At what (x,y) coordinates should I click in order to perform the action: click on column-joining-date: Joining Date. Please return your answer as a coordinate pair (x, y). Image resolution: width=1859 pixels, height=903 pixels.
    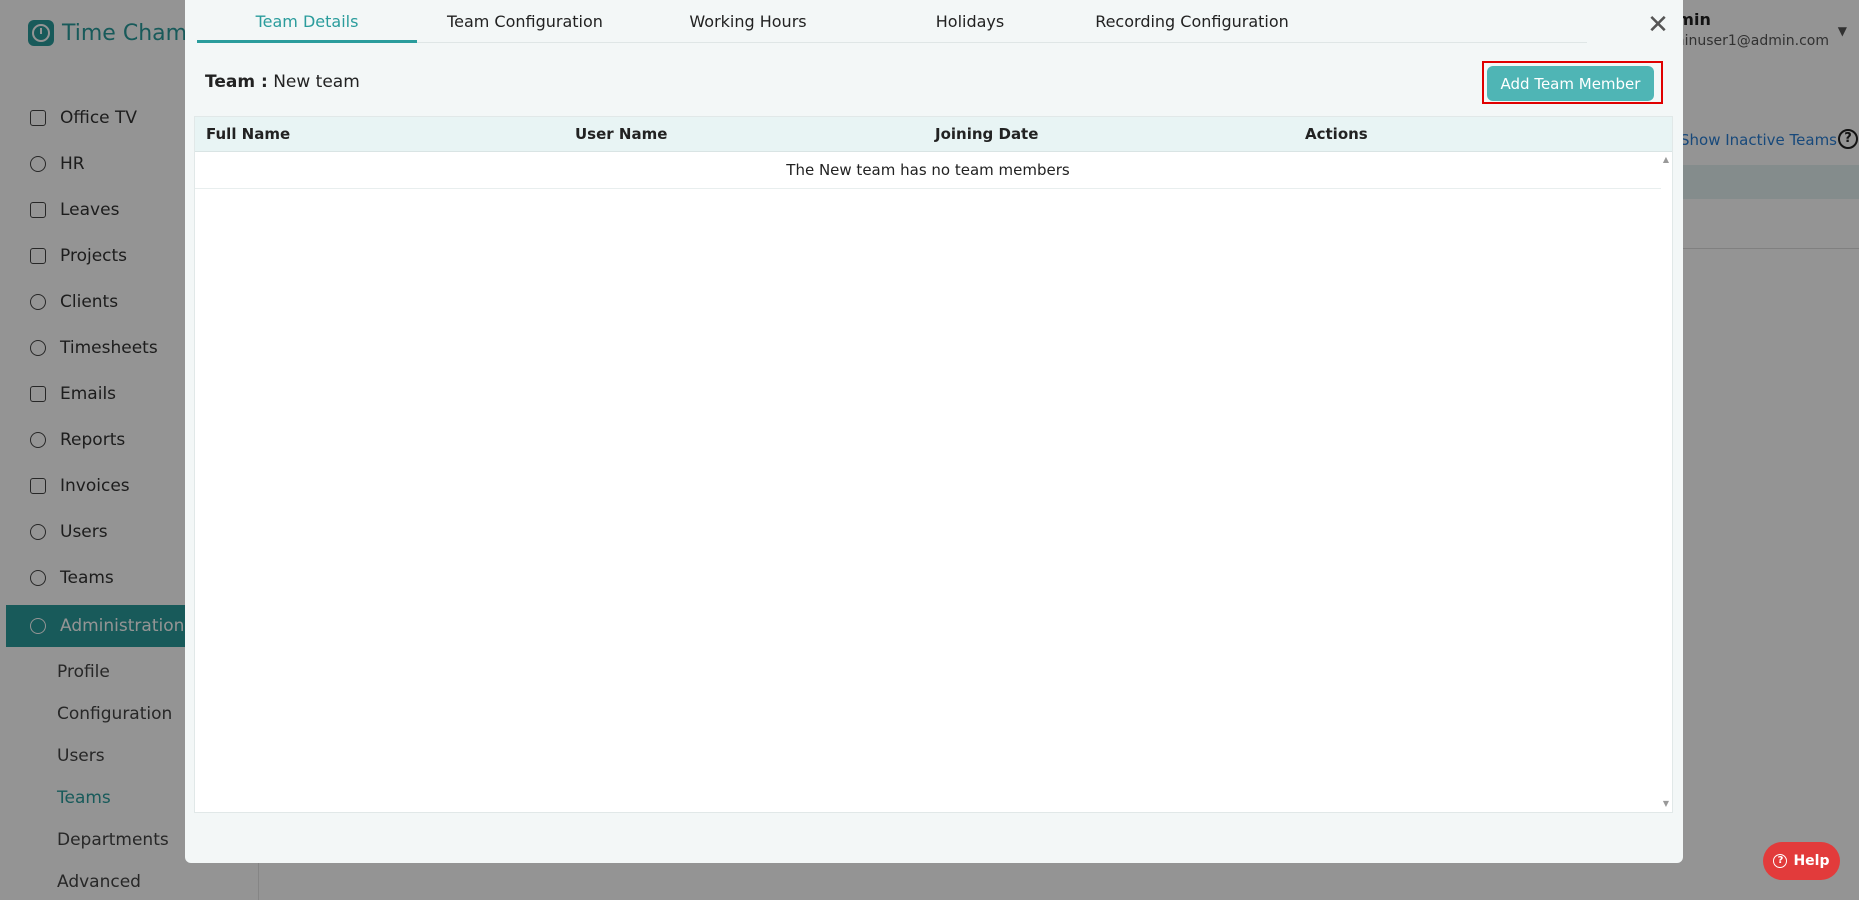
    Looking at the image, I should click on (986, 134).